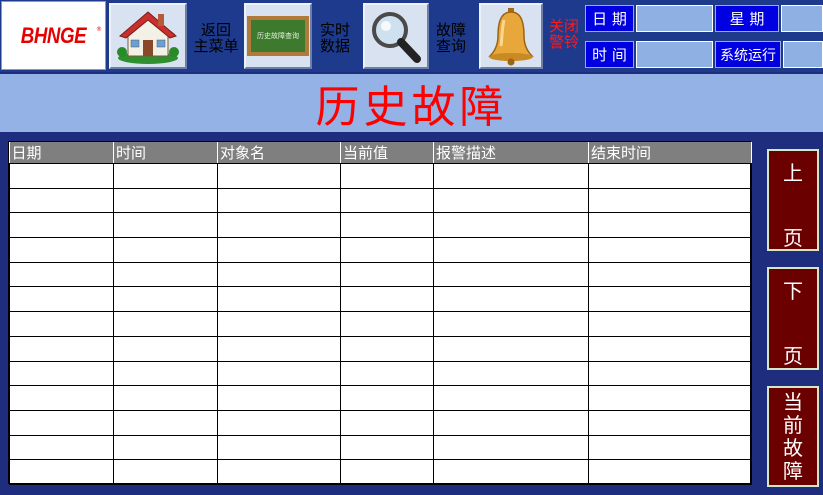 The width and height of the screenshot is (823, 495). I want to click on bell-icon, so click(511, 37).